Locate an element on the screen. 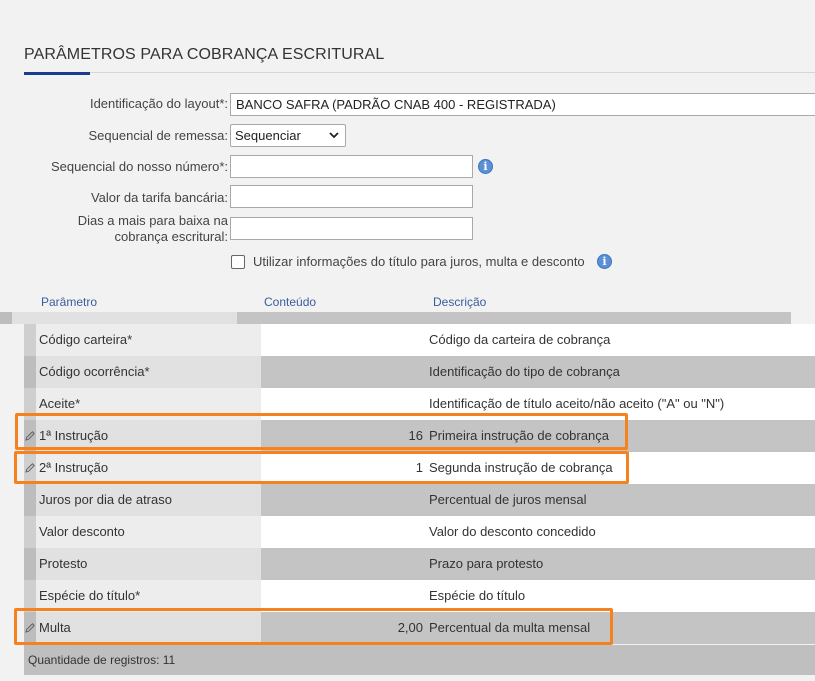  param-cell: Valor desconto is located at coordinates (148, 532).